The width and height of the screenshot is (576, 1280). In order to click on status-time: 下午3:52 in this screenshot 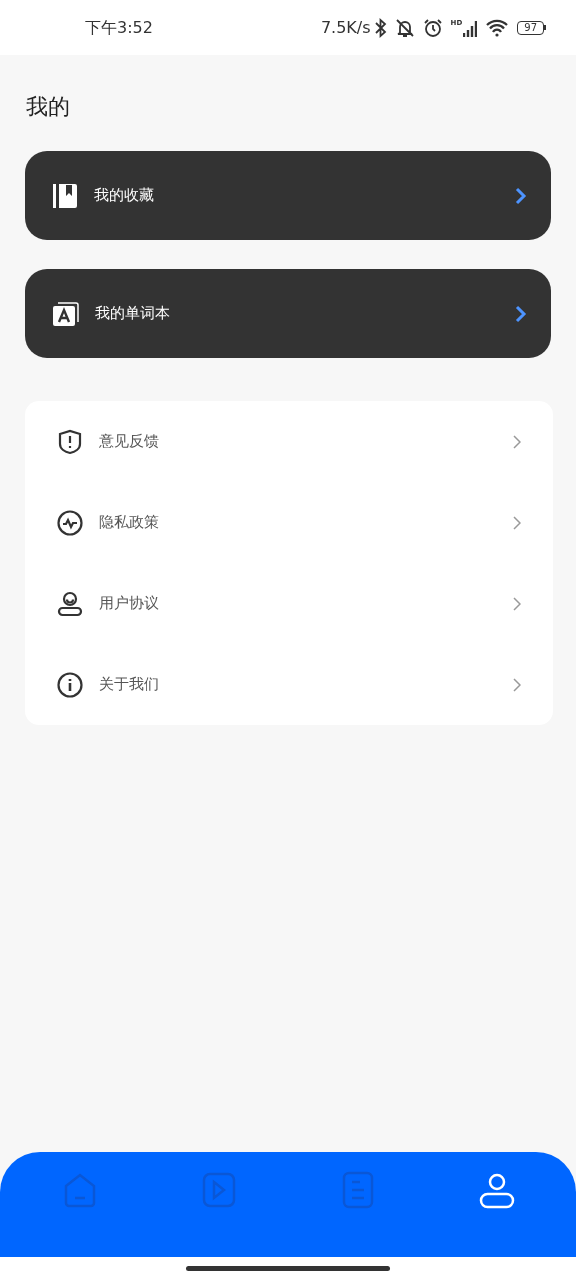, I will do `click(119, 27)`.